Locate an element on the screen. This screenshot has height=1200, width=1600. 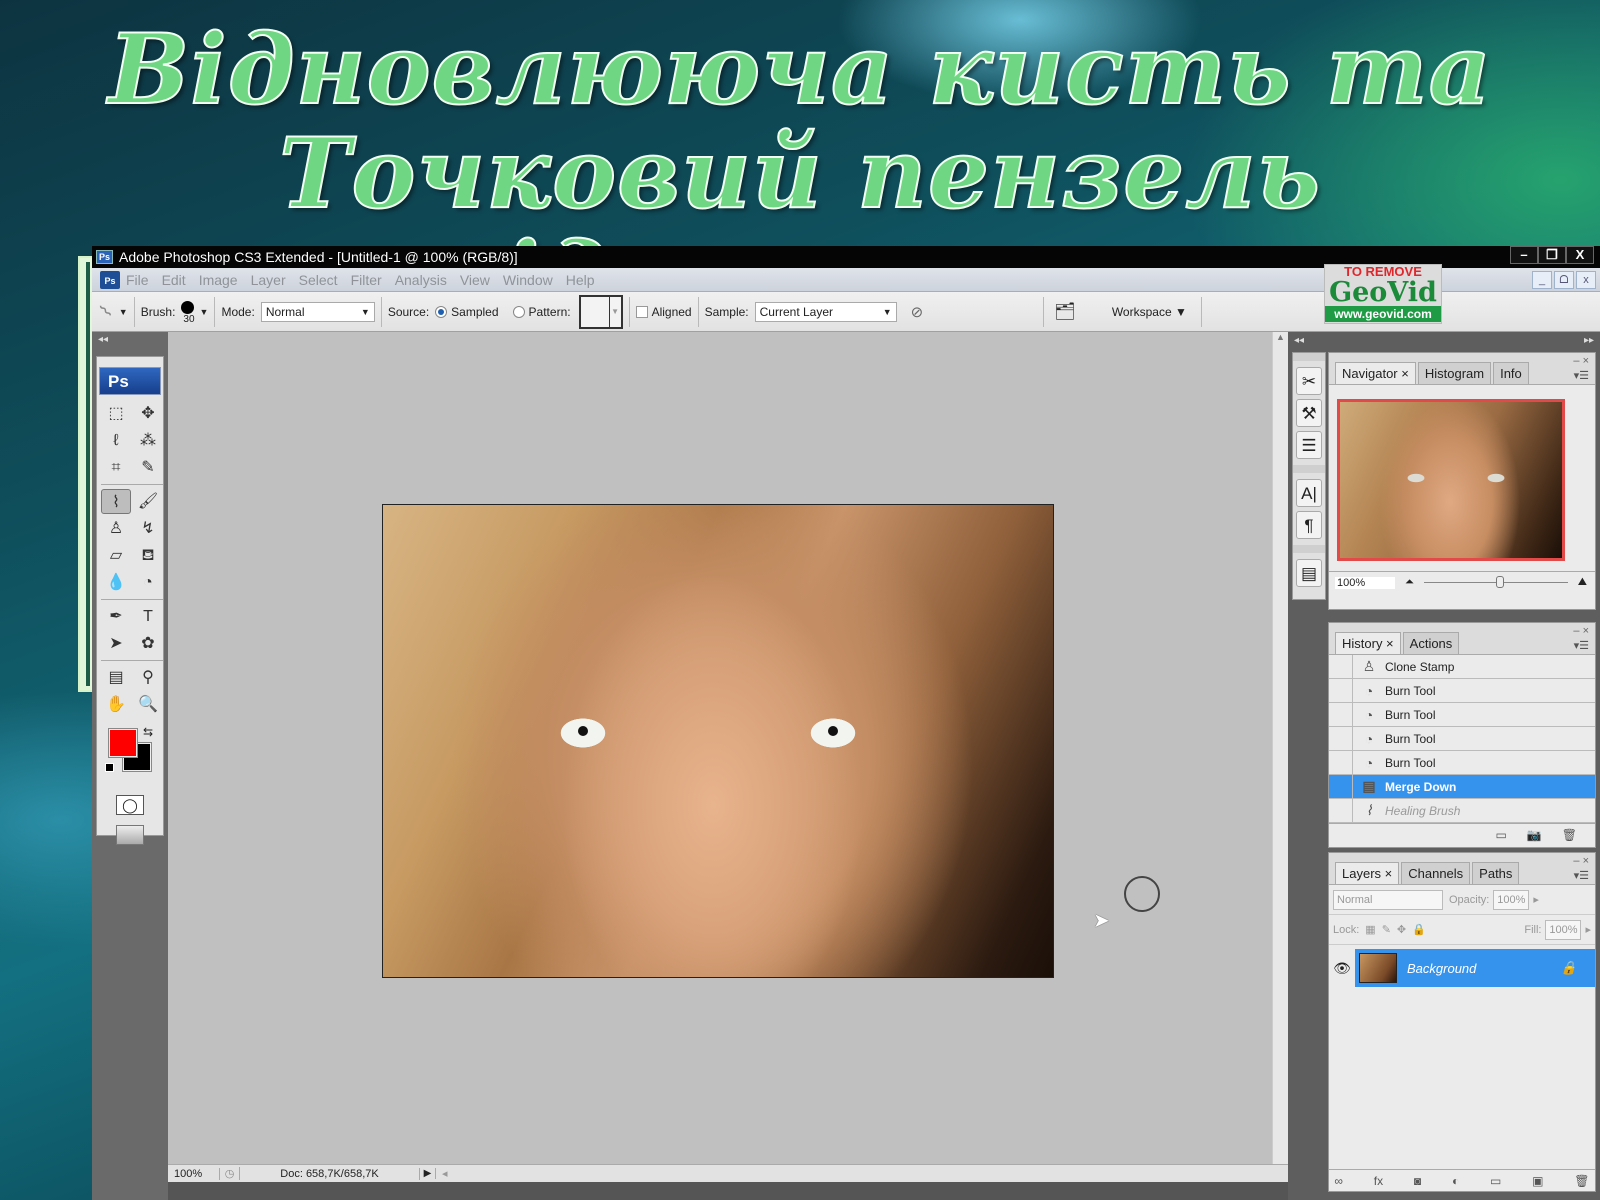
restore-button: ❐ is located at coordinates (1552, 255).